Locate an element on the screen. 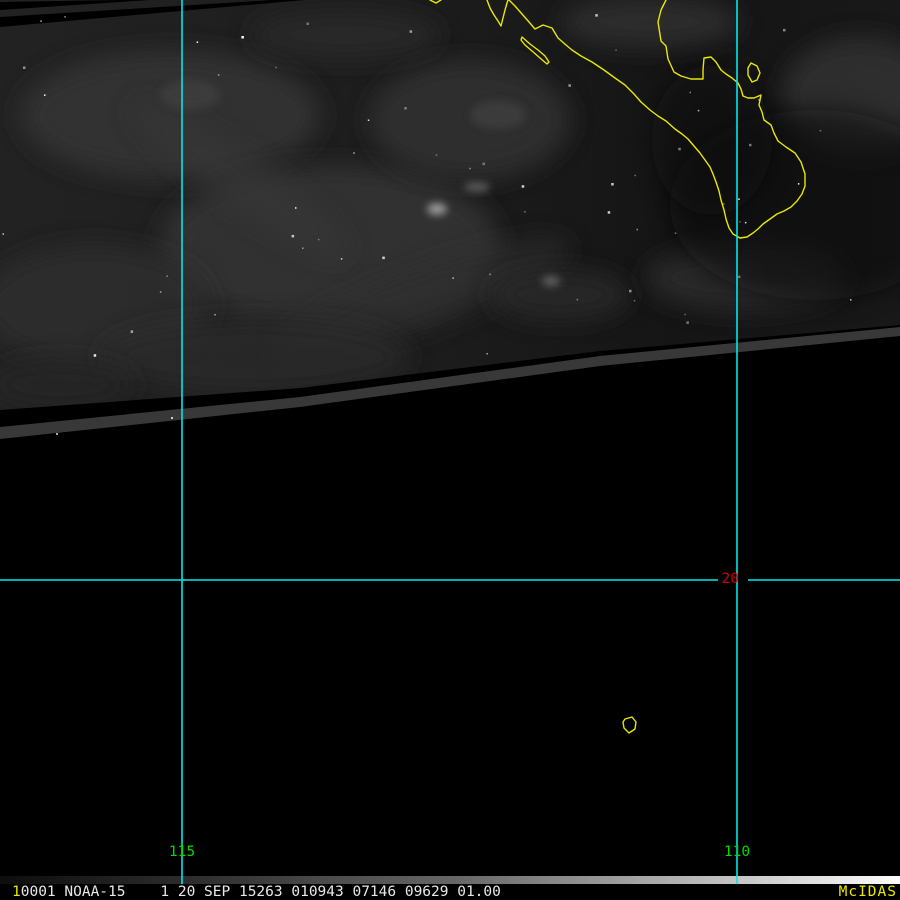  mcidas-brand: McIDAS is located at coordinates (867, 892).